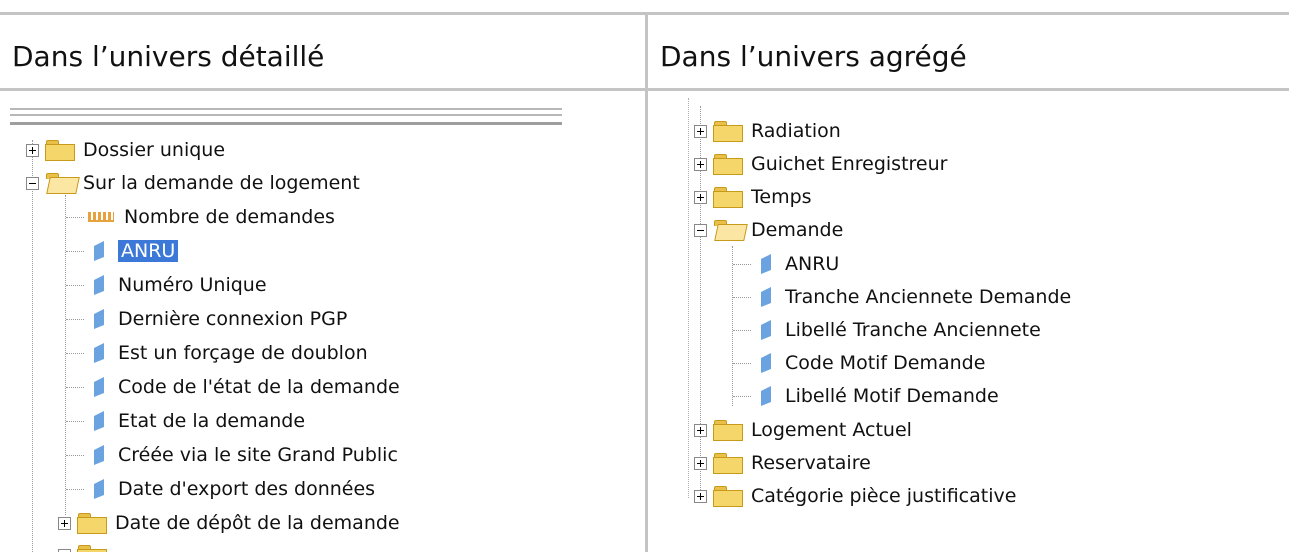 This screenshot has width=1289, height=552. I want to click on tree-item-dimension: Date d'export des données, so click(220, 489).